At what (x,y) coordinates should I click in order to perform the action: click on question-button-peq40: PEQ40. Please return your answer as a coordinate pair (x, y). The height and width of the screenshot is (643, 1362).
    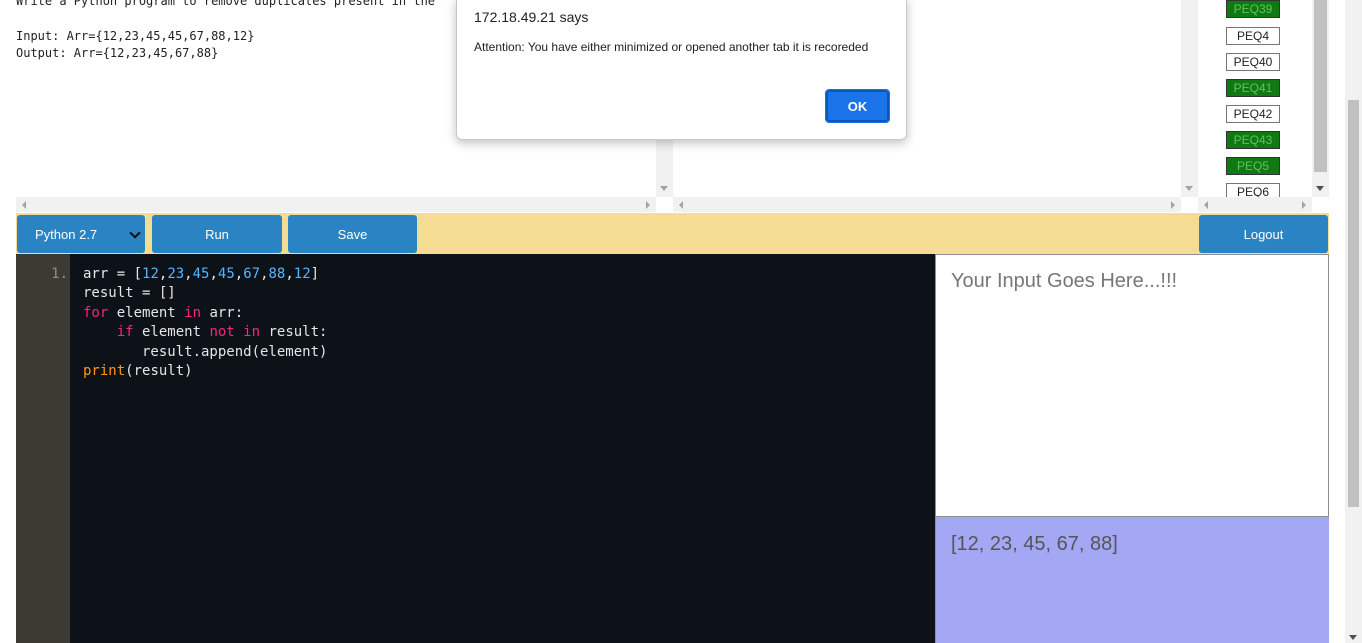
    Looking at the image, I should click on (1253, 62).